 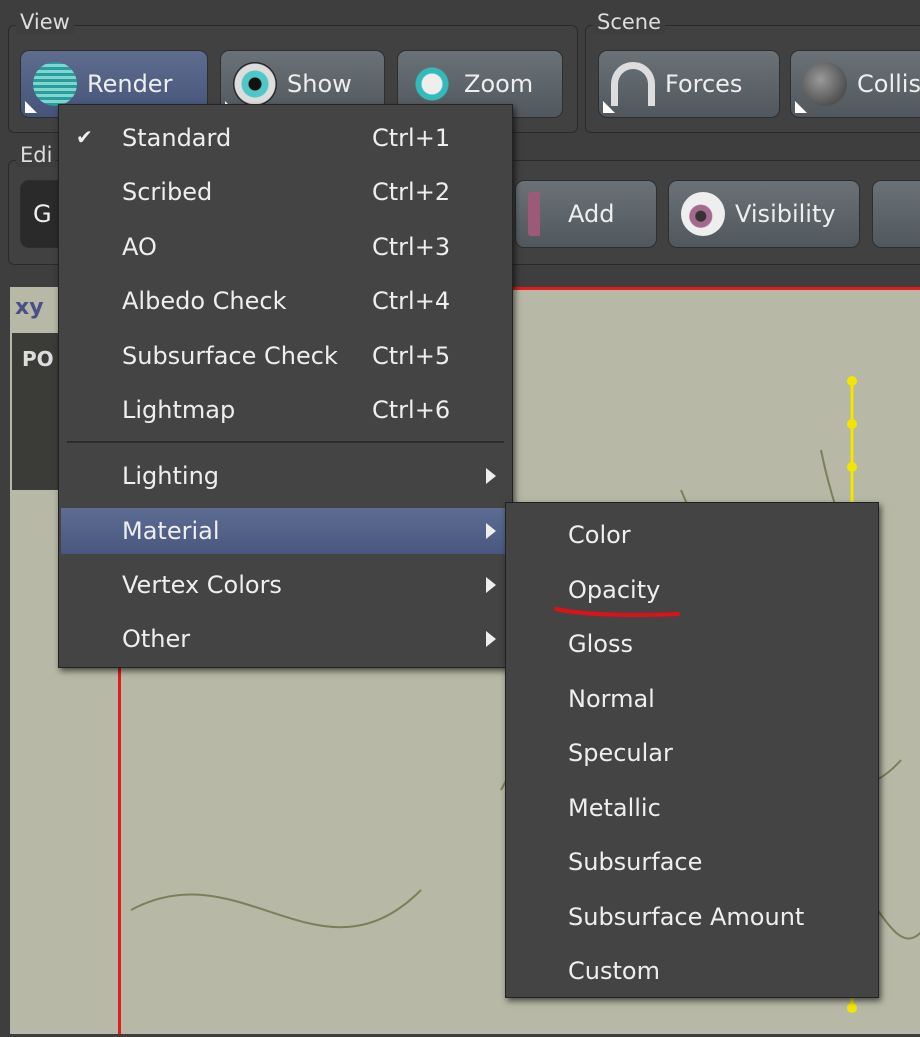 What do you see at coordinates (692, 862) in the screenshot?
I see `submenu-item-subsurface: Subsurface` at bounding box center [692, 862].